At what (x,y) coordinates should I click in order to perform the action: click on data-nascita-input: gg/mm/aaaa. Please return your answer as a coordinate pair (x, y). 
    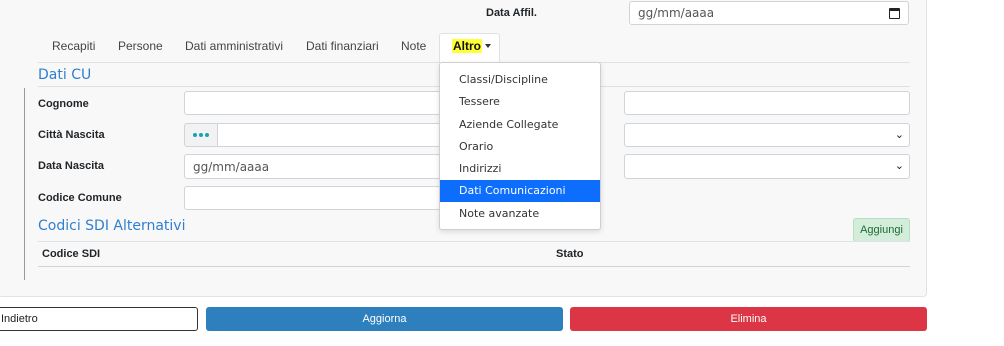
    Looking at the image, I should click on (314, 166).